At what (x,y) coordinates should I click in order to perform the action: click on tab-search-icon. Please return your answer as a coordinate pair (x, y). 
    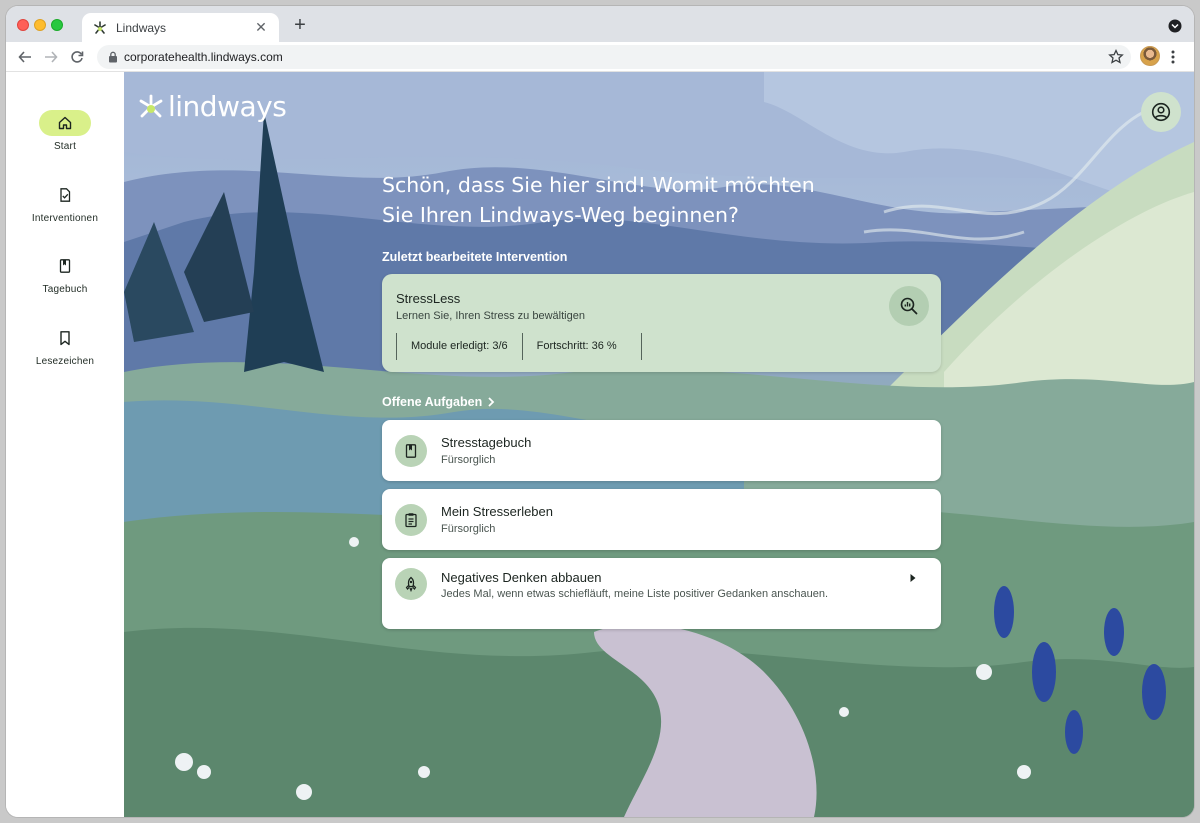
    Looking at the image, I should click on (1175, 26).